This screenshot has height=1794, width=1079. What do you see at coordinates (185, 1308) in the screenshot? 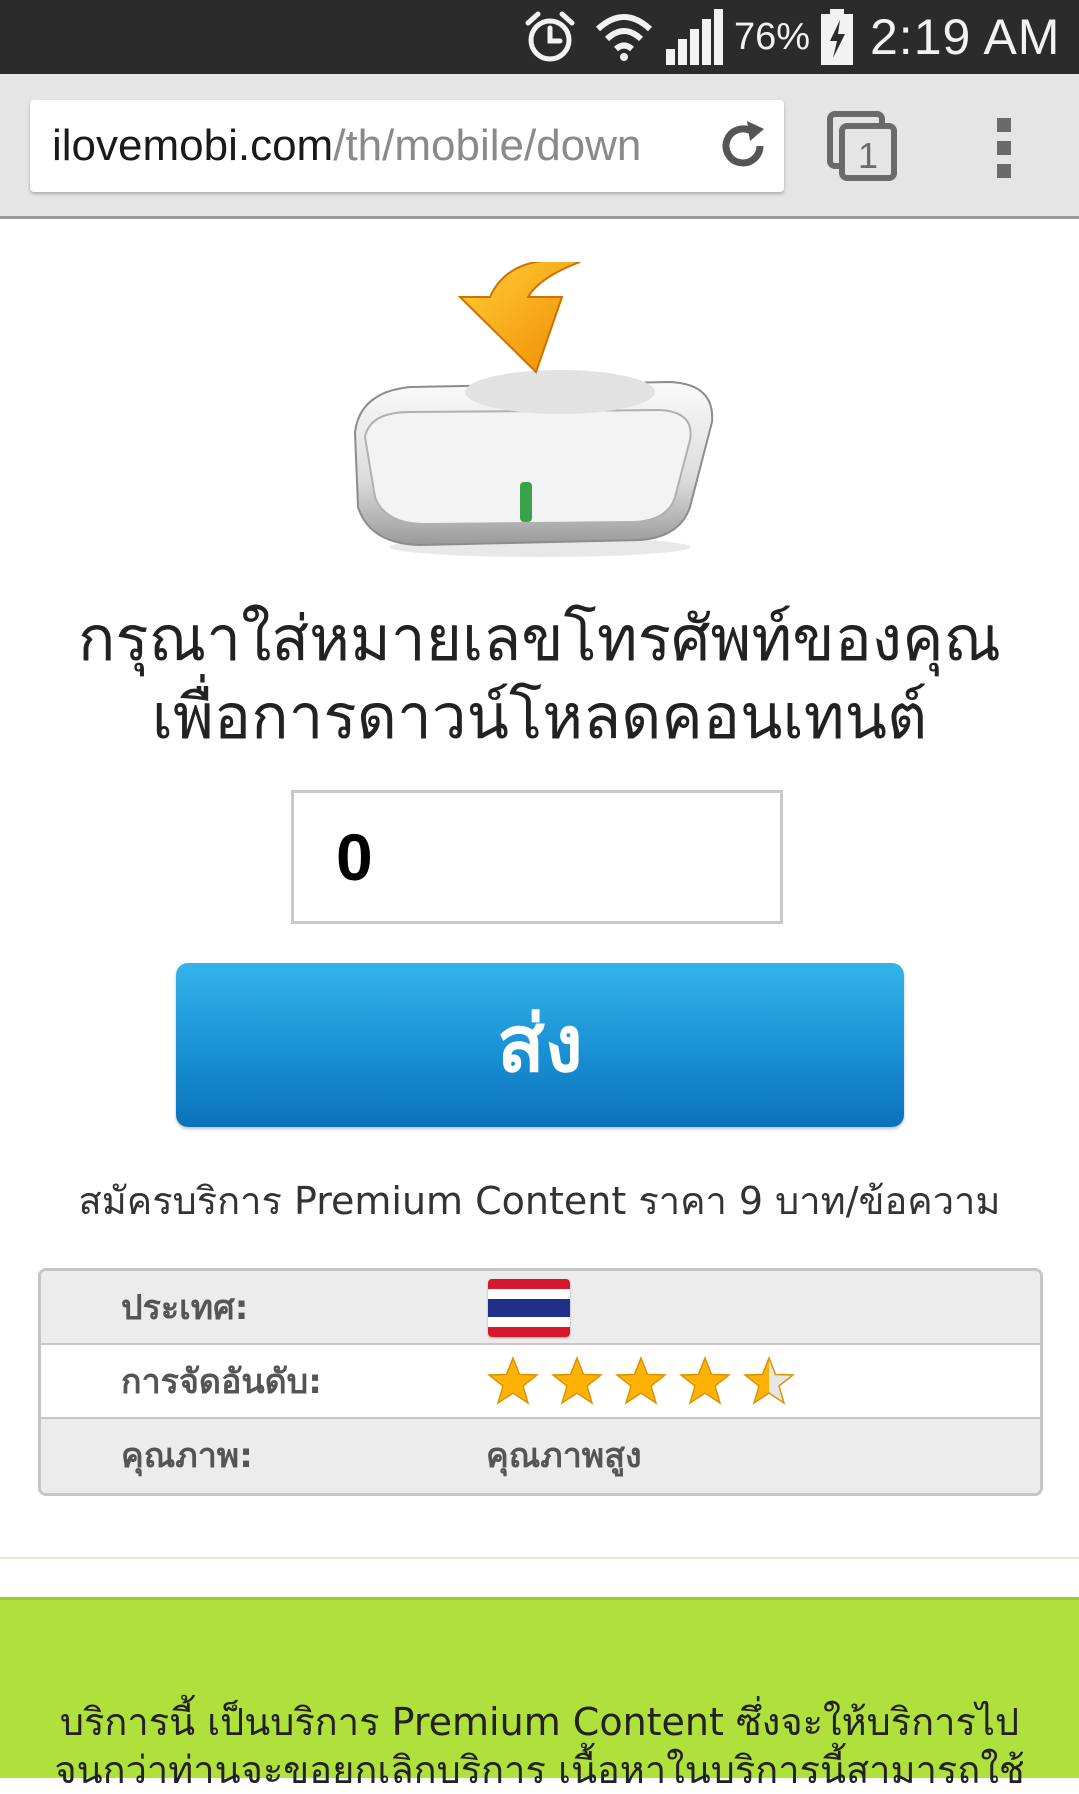
I see `country-label: ประเทศ:` at bounding box center [185, 1308].